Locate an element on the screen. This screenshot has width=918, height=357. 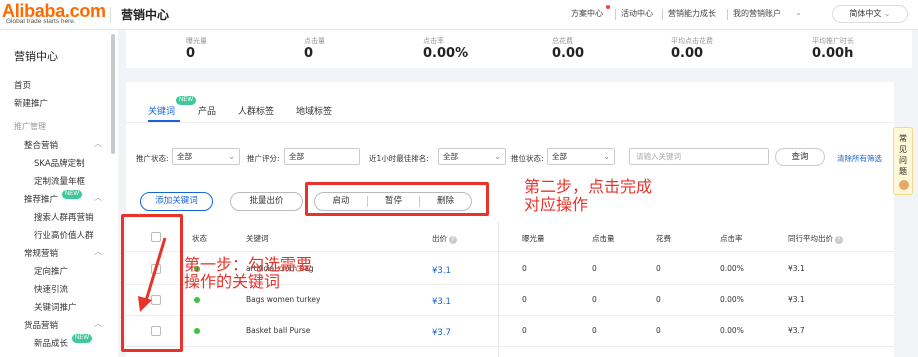
tab-products: 产品 is located at coordinates (207, 110).